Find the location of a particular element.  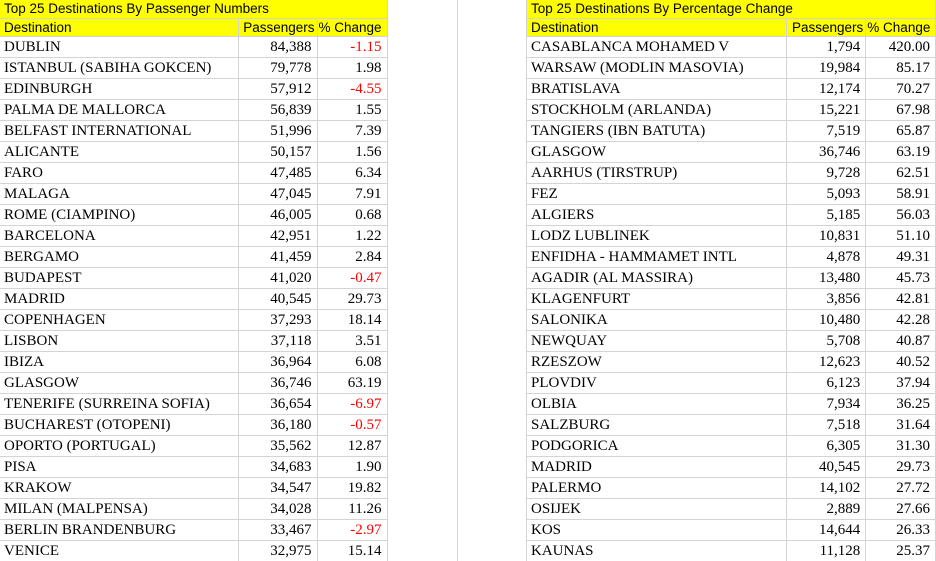

passengers-cell: 5,185 is located at coordinates (826, 215).